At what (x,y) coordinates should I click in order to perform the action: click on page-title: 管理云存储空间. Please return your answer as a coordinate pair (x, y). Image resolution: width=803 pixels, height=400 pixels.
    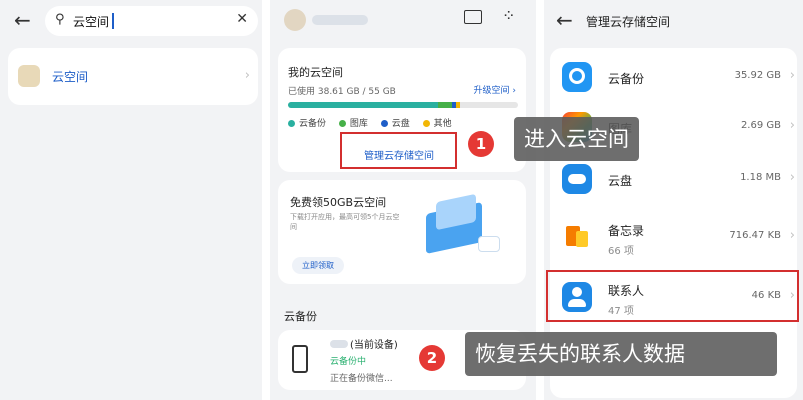
    Looking at the image, I should click on (628, 22).